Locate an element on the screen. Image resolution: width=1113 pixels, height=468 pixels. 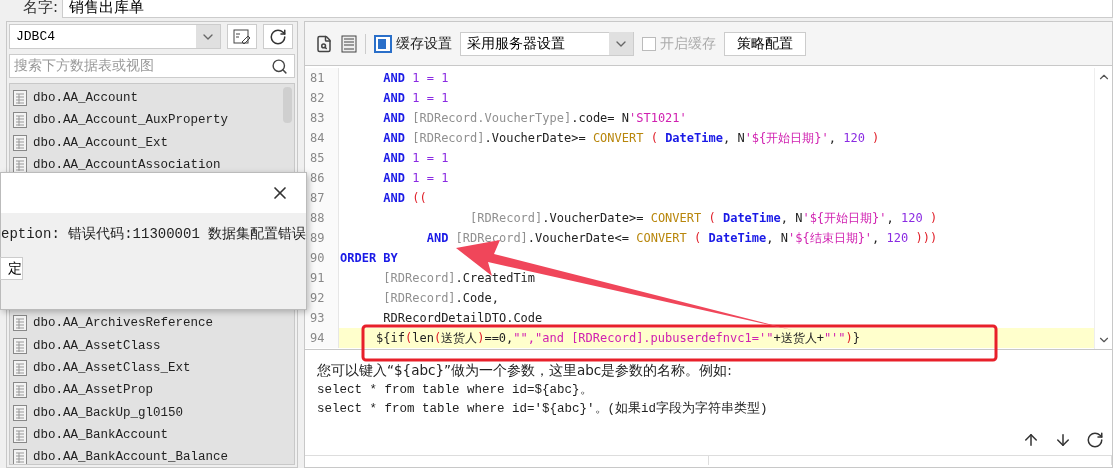
table-item: dbo.AA_Account_Ext is located at coordinates (152, 142).